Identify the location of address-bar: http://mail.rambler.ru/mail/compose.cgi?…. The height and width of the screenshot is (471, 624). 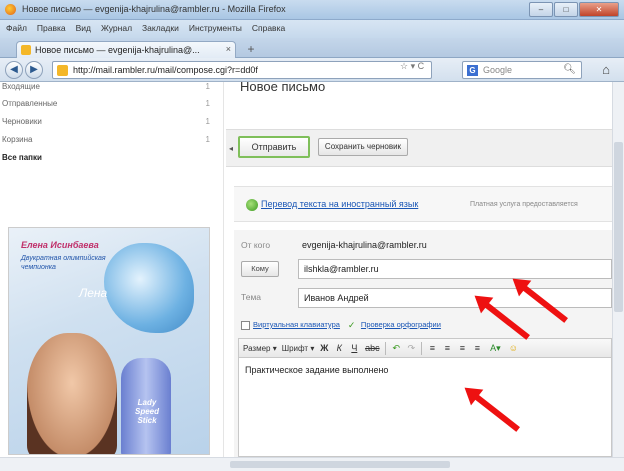
(242, 70).